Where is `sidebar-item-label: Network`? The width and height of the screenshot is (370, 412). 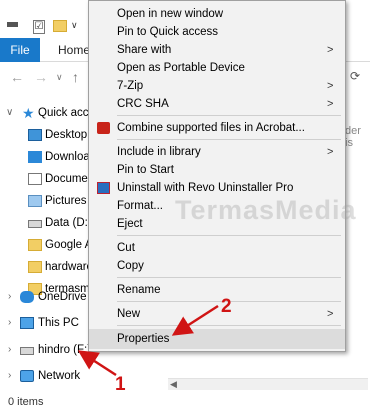
sidebar-item-label: Network is located at coordinates (59, 376).